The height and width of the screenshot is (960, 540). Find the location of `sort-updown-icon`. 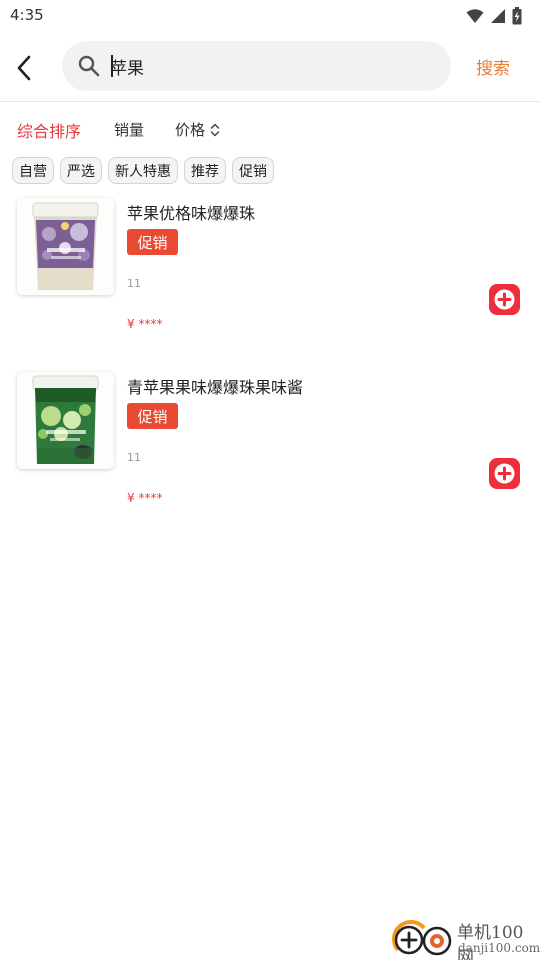

sort-updown-icon is located at coordinates (215, 129).